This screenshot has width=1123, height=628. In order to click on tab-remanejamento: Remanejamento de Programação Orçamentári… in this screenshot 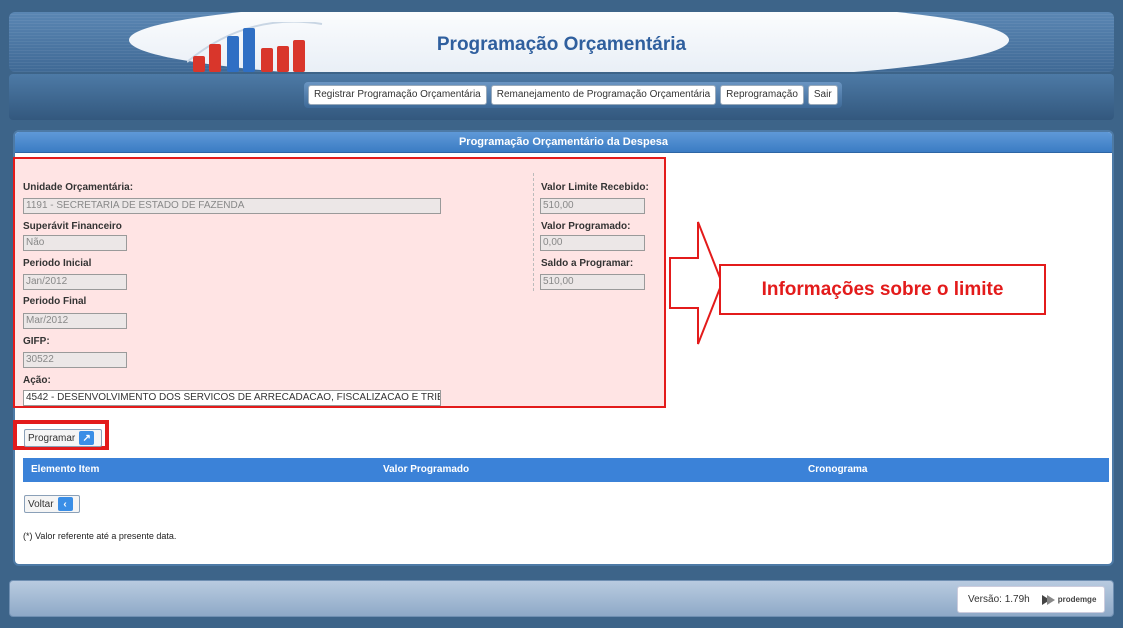, I will do `click(603, 95)`.